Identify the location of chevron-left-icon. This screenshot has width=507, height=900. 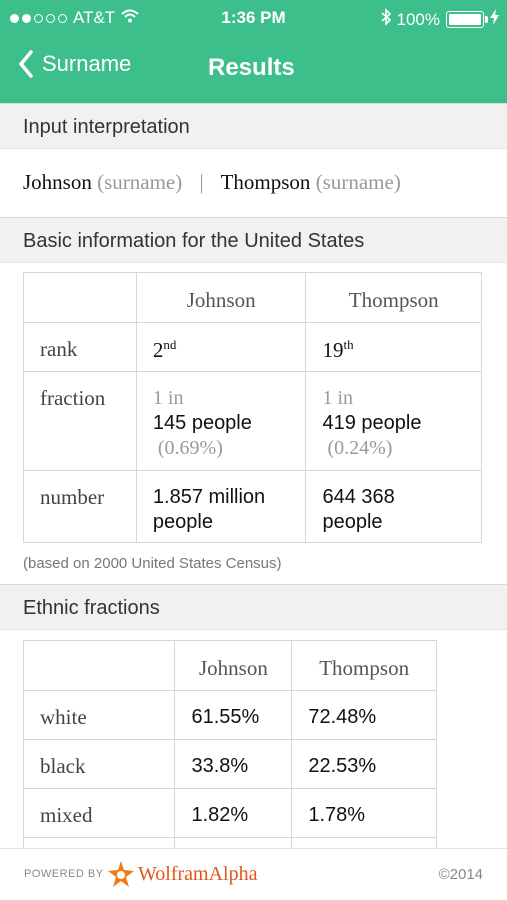
(26, 64).